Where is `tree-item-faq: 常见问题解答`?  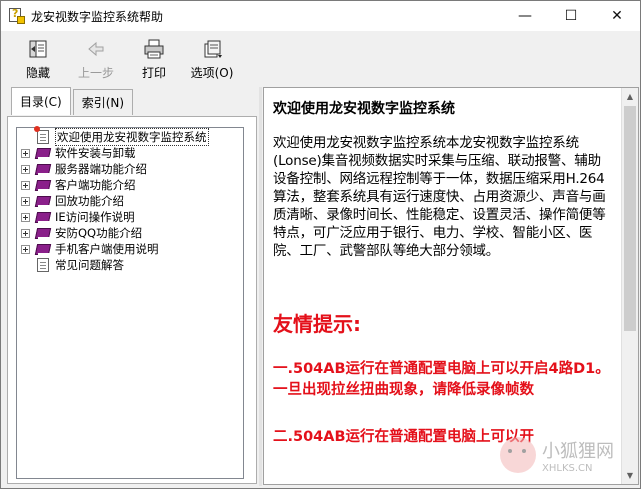 tree-item-faq: 常见问题解答 is located at coordinates (130, 265).